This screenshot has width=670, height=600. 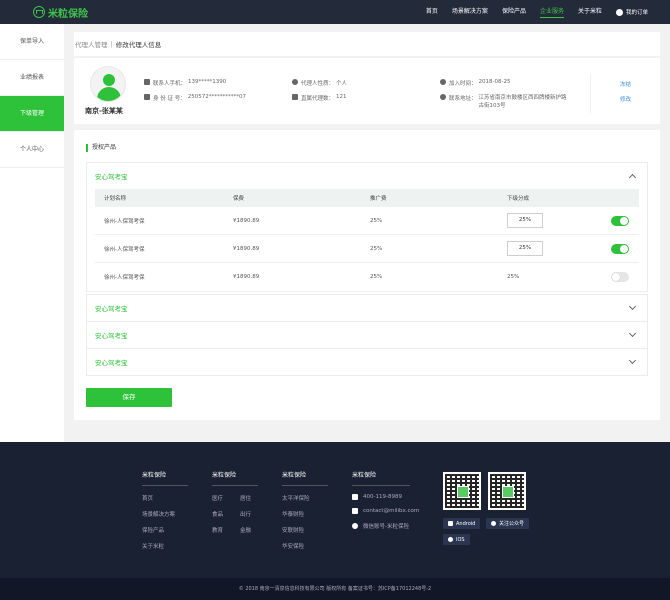 What do you see at coordinates (32, 78) in the screenshot?
I see `sidebar-item-performance: 业绩报表` at bounding box center [32, 78].